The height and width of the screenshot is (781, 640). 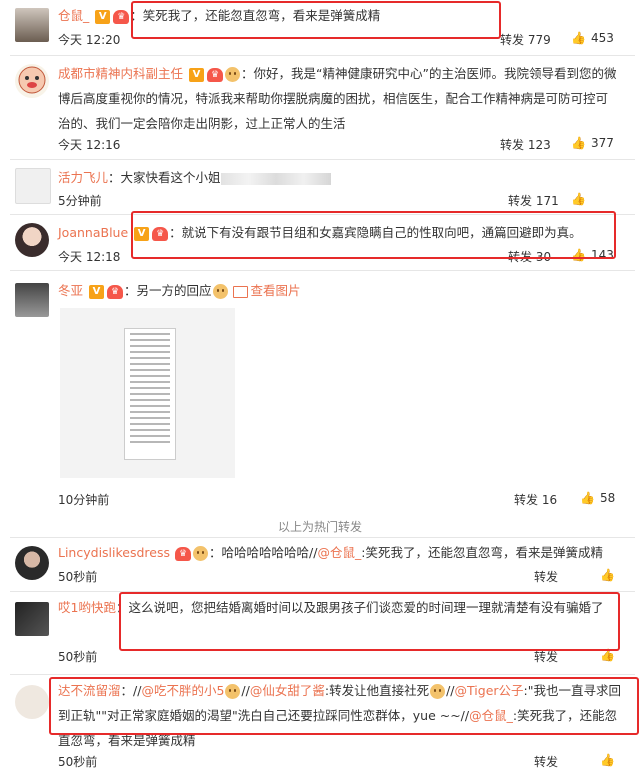 What do you see at coordinates (261, 15) in the screenshot?
I see `comment-text: 笑死我了，还能忽直忽弯，看来是弹簧成精` at bounding box center [261, 15].